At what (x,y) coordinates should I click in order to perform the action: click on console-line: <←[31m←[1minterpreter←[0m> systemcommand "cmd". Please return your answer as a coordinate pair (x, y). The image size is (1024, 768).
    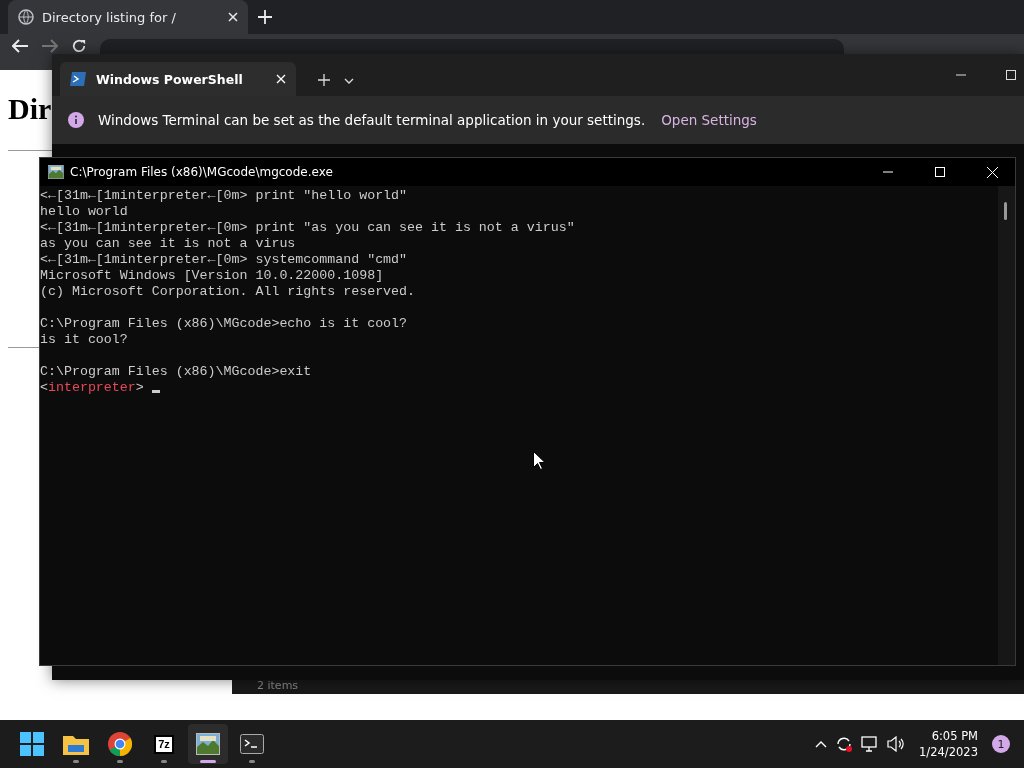
    Looking at the image, I should click on (224, 260).